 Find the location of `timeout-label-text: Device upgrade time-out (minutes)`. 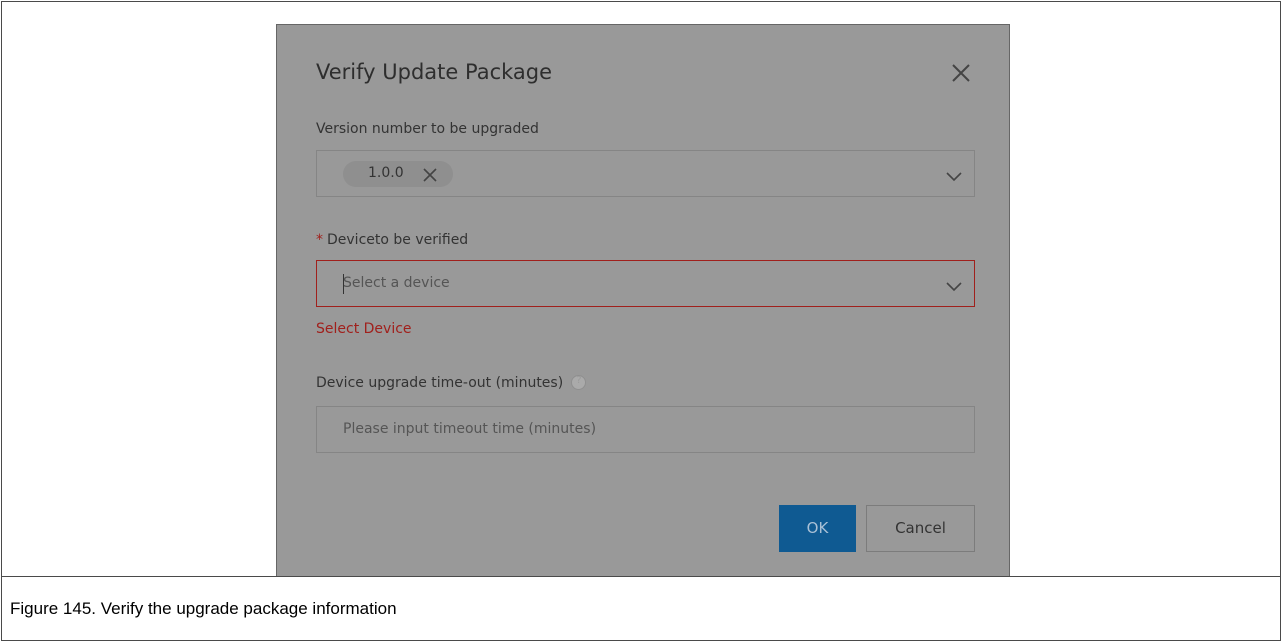

timeout-label-text: Device upgrade time-out (minutes) is located at coordinates (440, 383).